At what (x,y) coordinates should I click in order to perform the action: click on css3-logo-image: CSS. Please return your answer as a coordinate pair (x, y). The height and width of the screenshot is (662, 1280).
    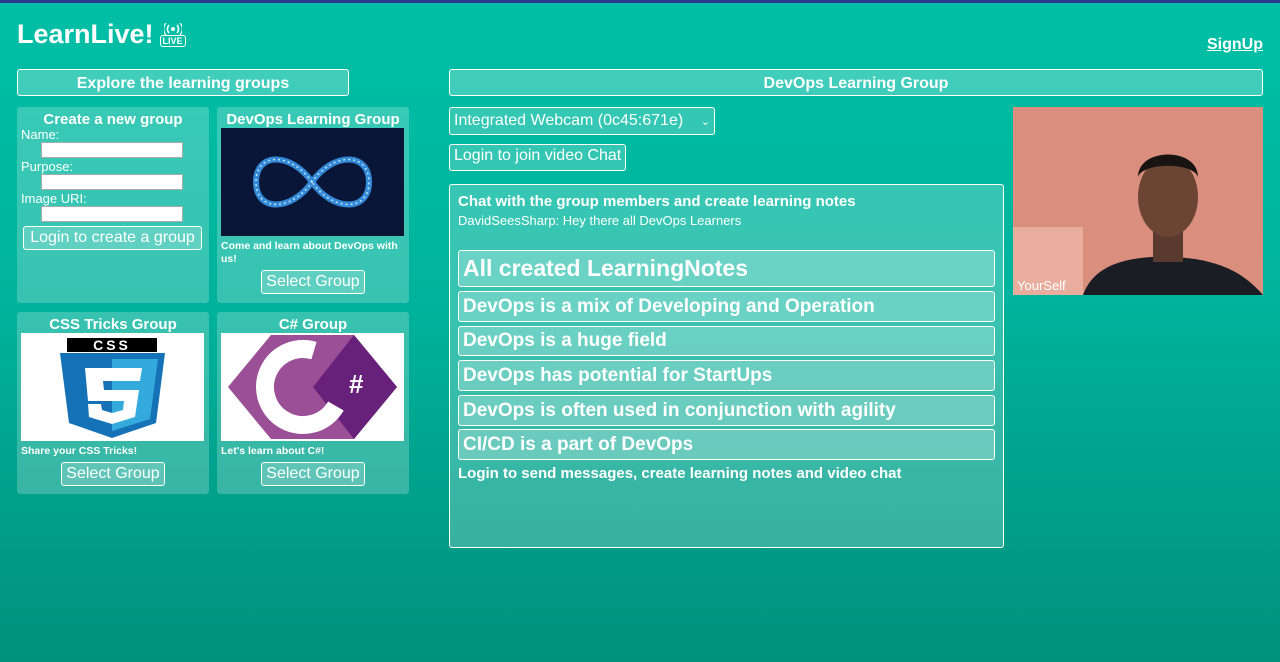
    Looking at the image, I should click on (112, 387).